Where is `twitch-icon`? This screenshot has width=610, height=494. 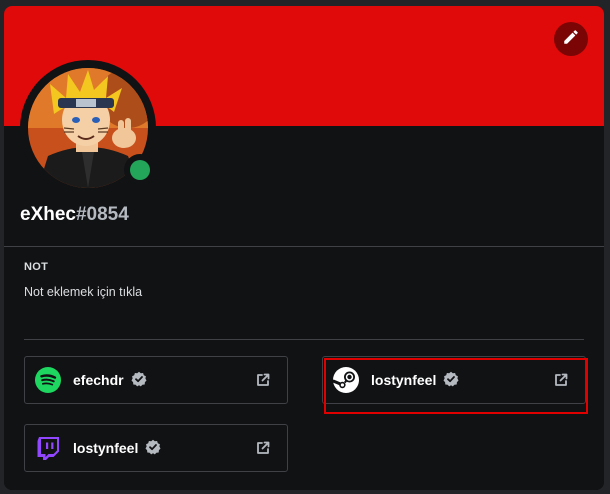 twitch-icon is located at coordinates (48, 448).